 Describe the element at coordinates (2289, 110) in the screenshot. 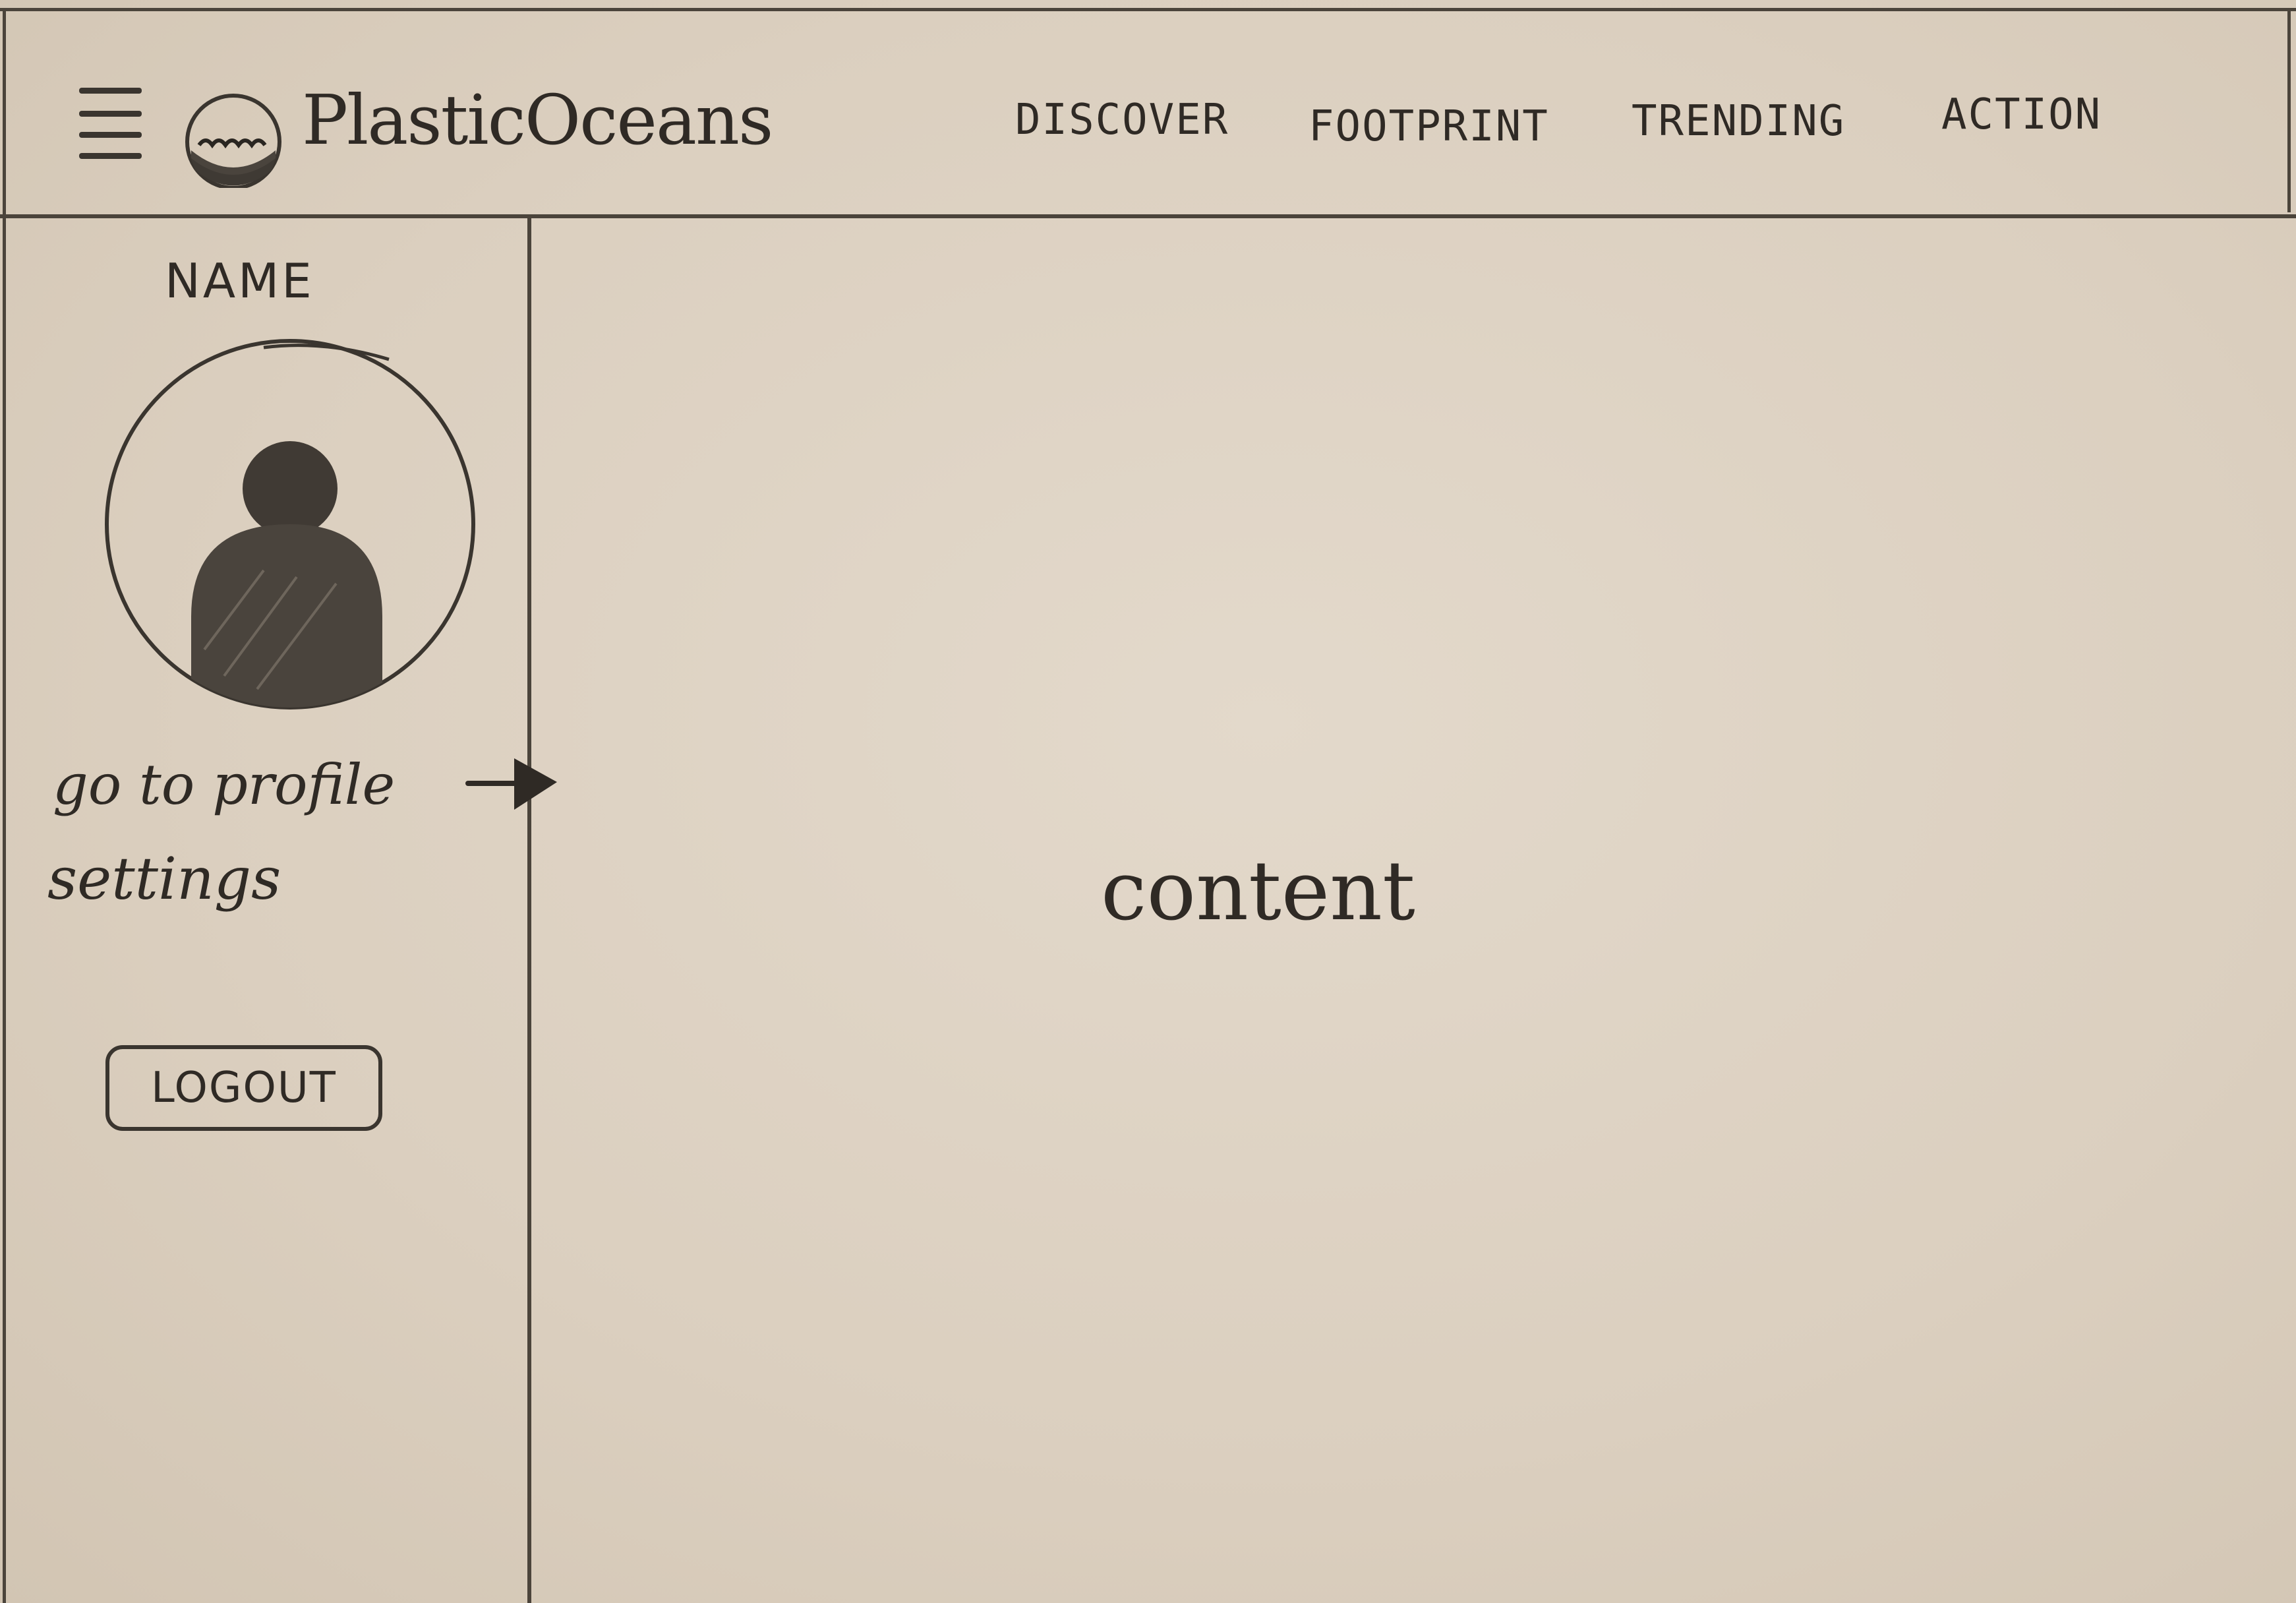

I see `right-border` at that location.